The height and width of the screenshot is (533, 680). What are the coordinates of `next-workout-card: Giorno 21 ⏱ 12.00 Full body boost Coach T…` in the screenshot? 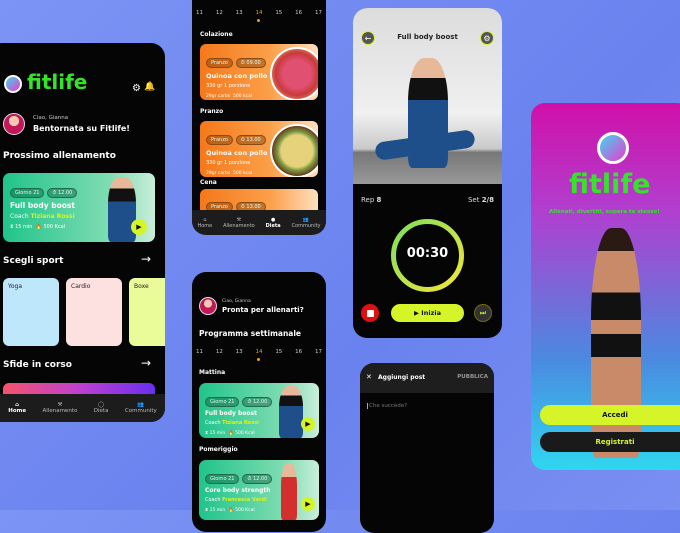 It's located at (79, 207).